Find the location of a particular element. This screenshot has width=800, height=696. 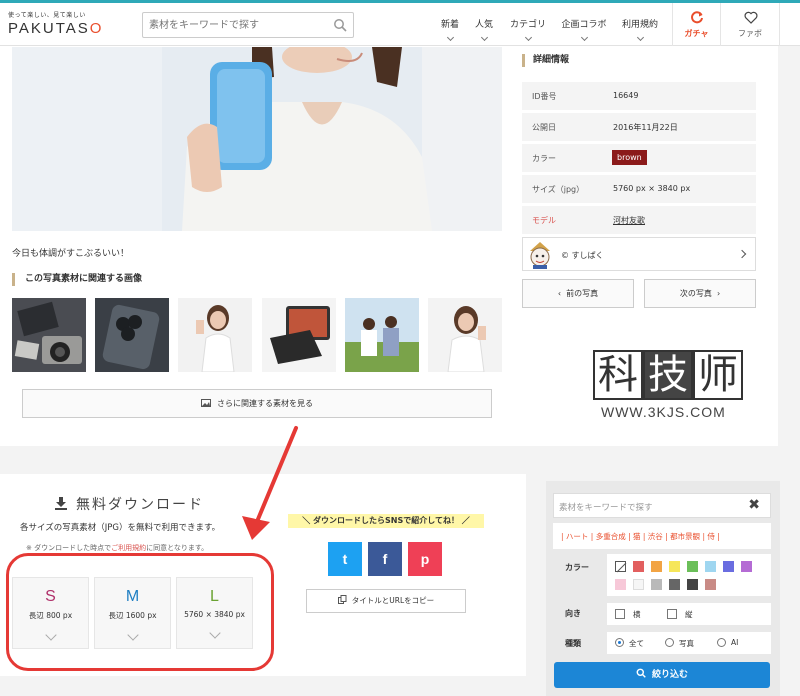

type-all-radio is located at coordinates (619, 642).